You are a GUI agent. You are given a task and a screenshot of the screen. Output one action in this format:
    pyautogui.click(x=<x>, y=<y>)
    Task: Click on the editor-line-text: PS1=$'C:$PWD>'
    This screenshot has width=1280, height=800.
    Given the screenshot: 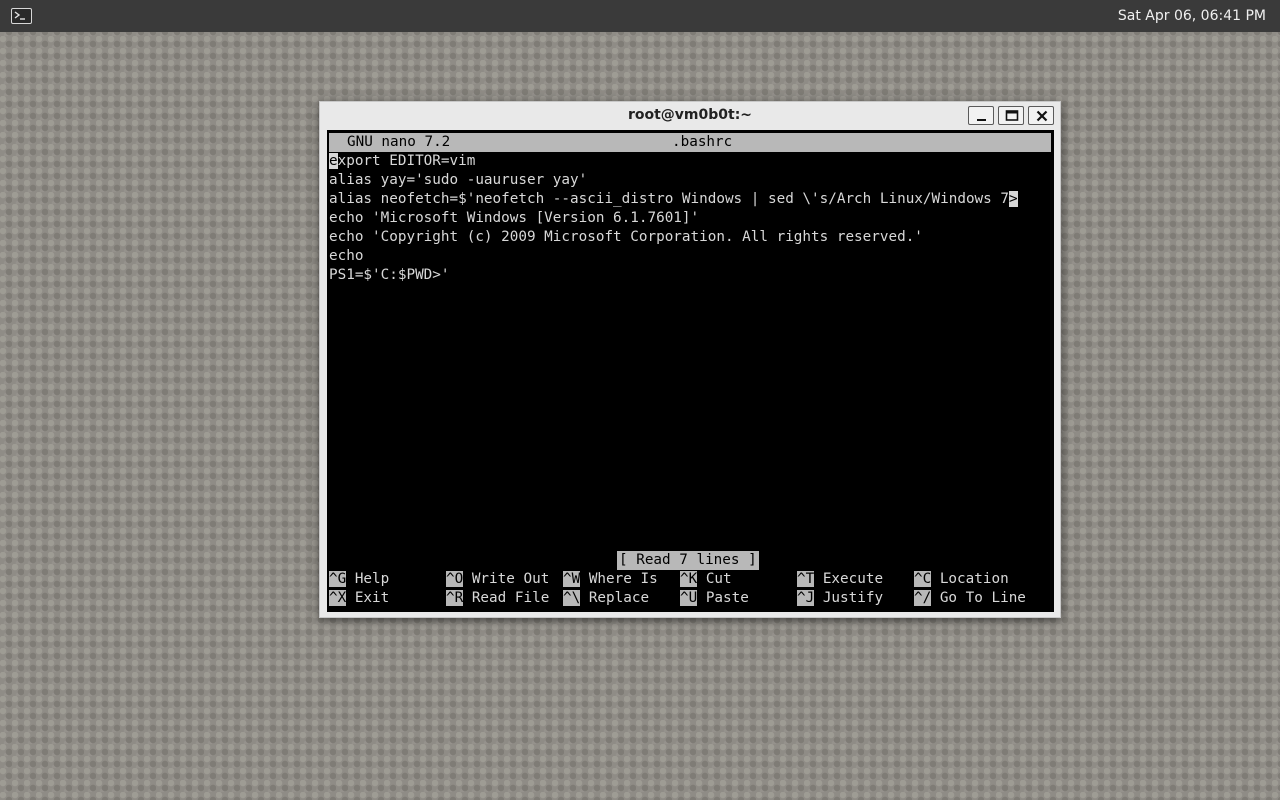 What is the action you would take?
    pyautogui.click(x=389, y=275)
    